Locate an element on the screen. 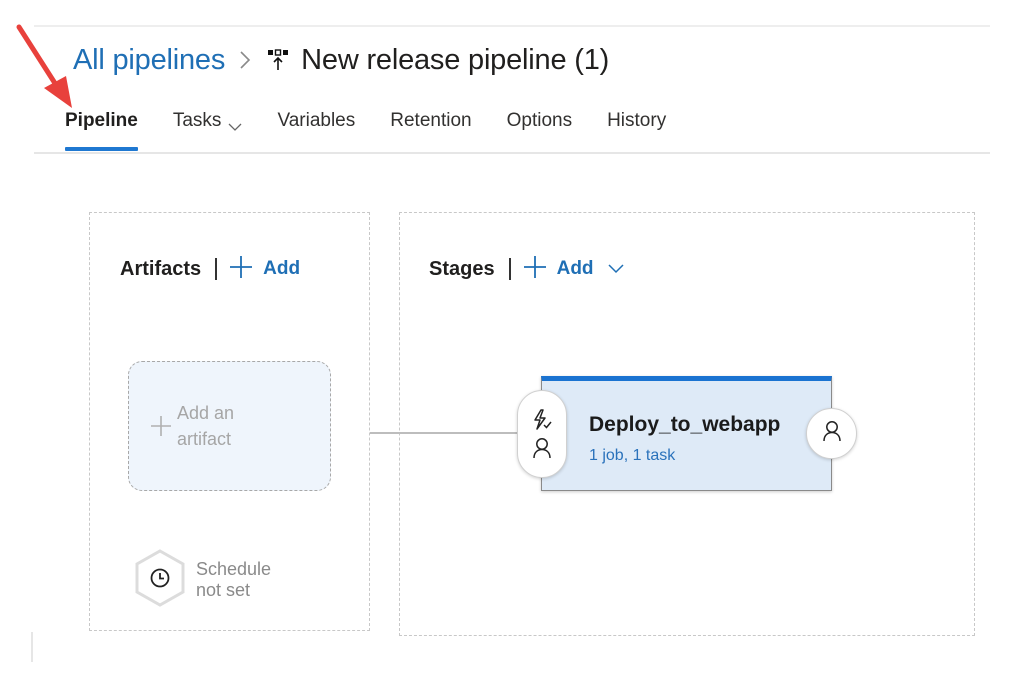 Image resolution: width=1024 pixels, height=677 pixels. tab-divider is located at coordinates (512, 153).